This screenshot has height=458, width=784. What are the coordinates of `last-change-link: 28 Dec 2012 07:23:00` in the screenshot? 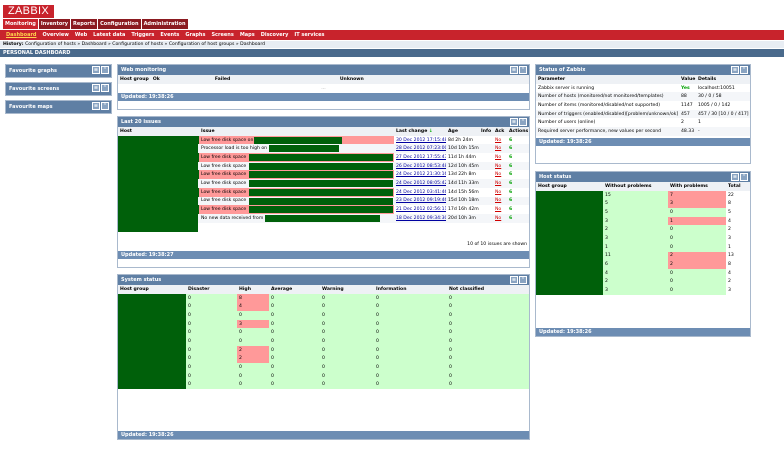 It's located at (420, 149).